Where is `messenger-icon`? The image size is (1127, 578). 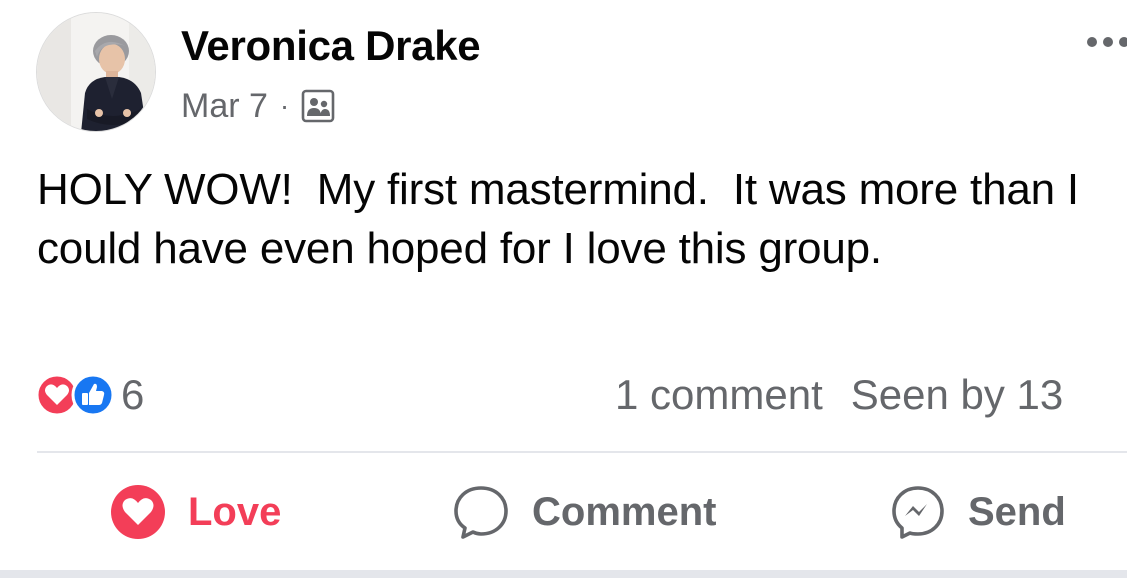 messenger-icon is located at coordinates (918, 512).